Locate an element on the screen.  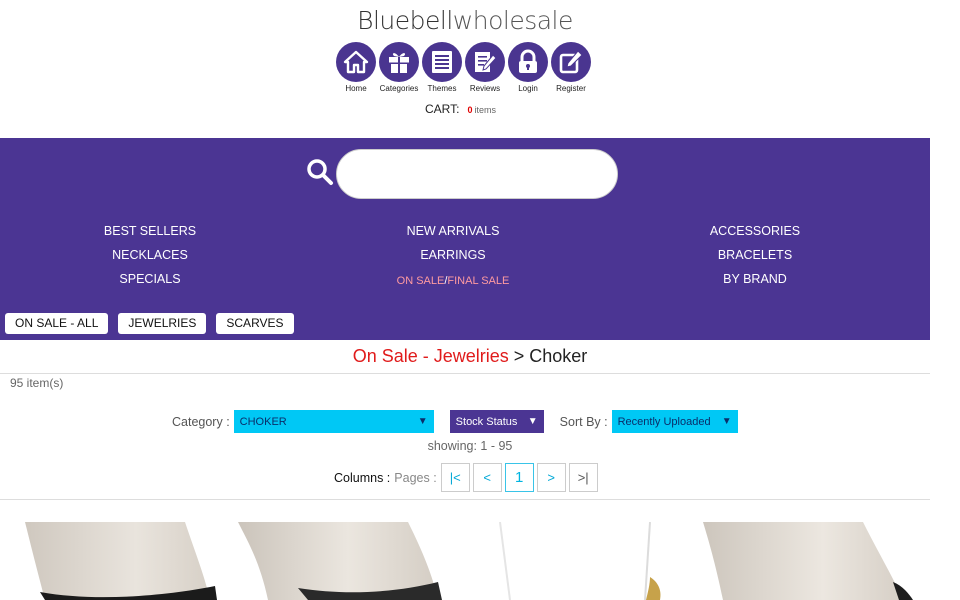
nav-themes: Themes is located at coordinates (442, 68).